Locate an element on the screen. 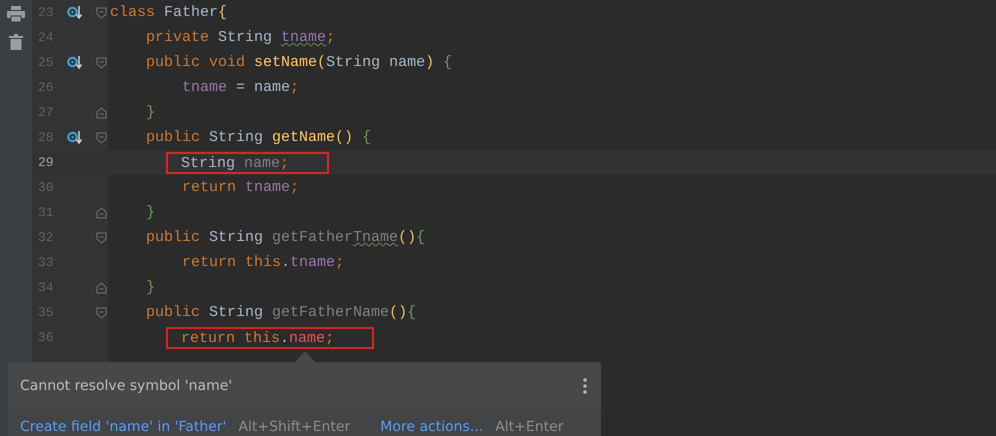 Image resolution: width=996 pixels, height=436 pixels. line-number: 29 is located at coordinates (46, 162).